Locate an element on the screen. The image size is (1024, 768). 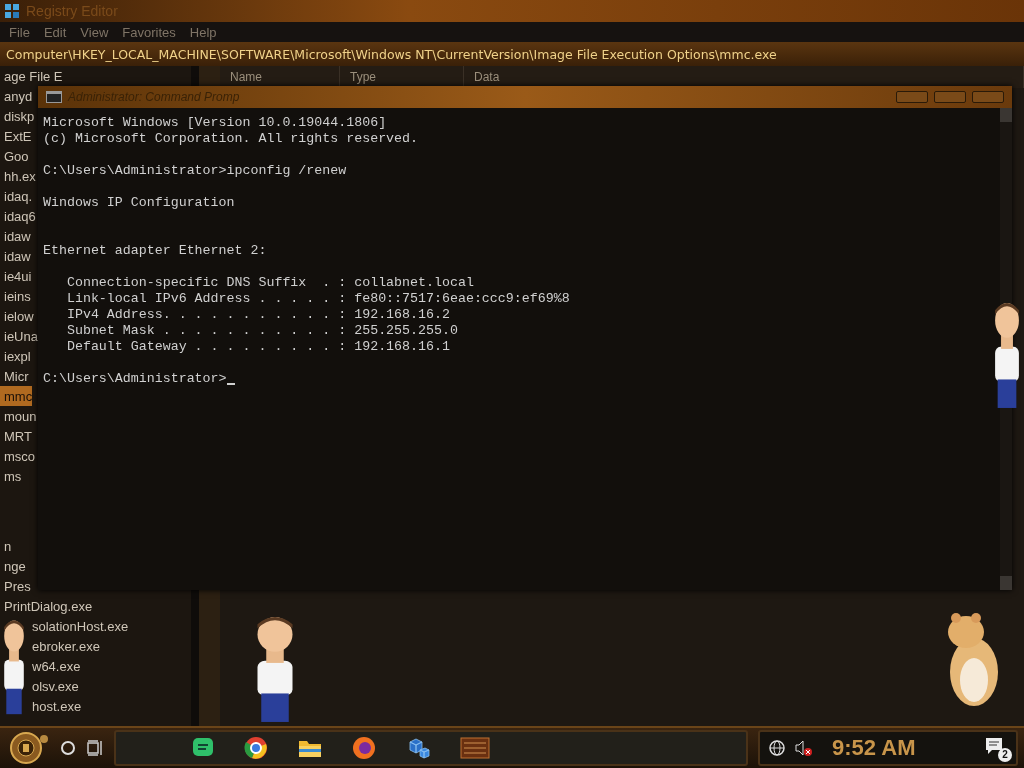
console-line: Default Gateway . . . . . . . . . : 192.168.16.1 is located at coordinates (257, 346).